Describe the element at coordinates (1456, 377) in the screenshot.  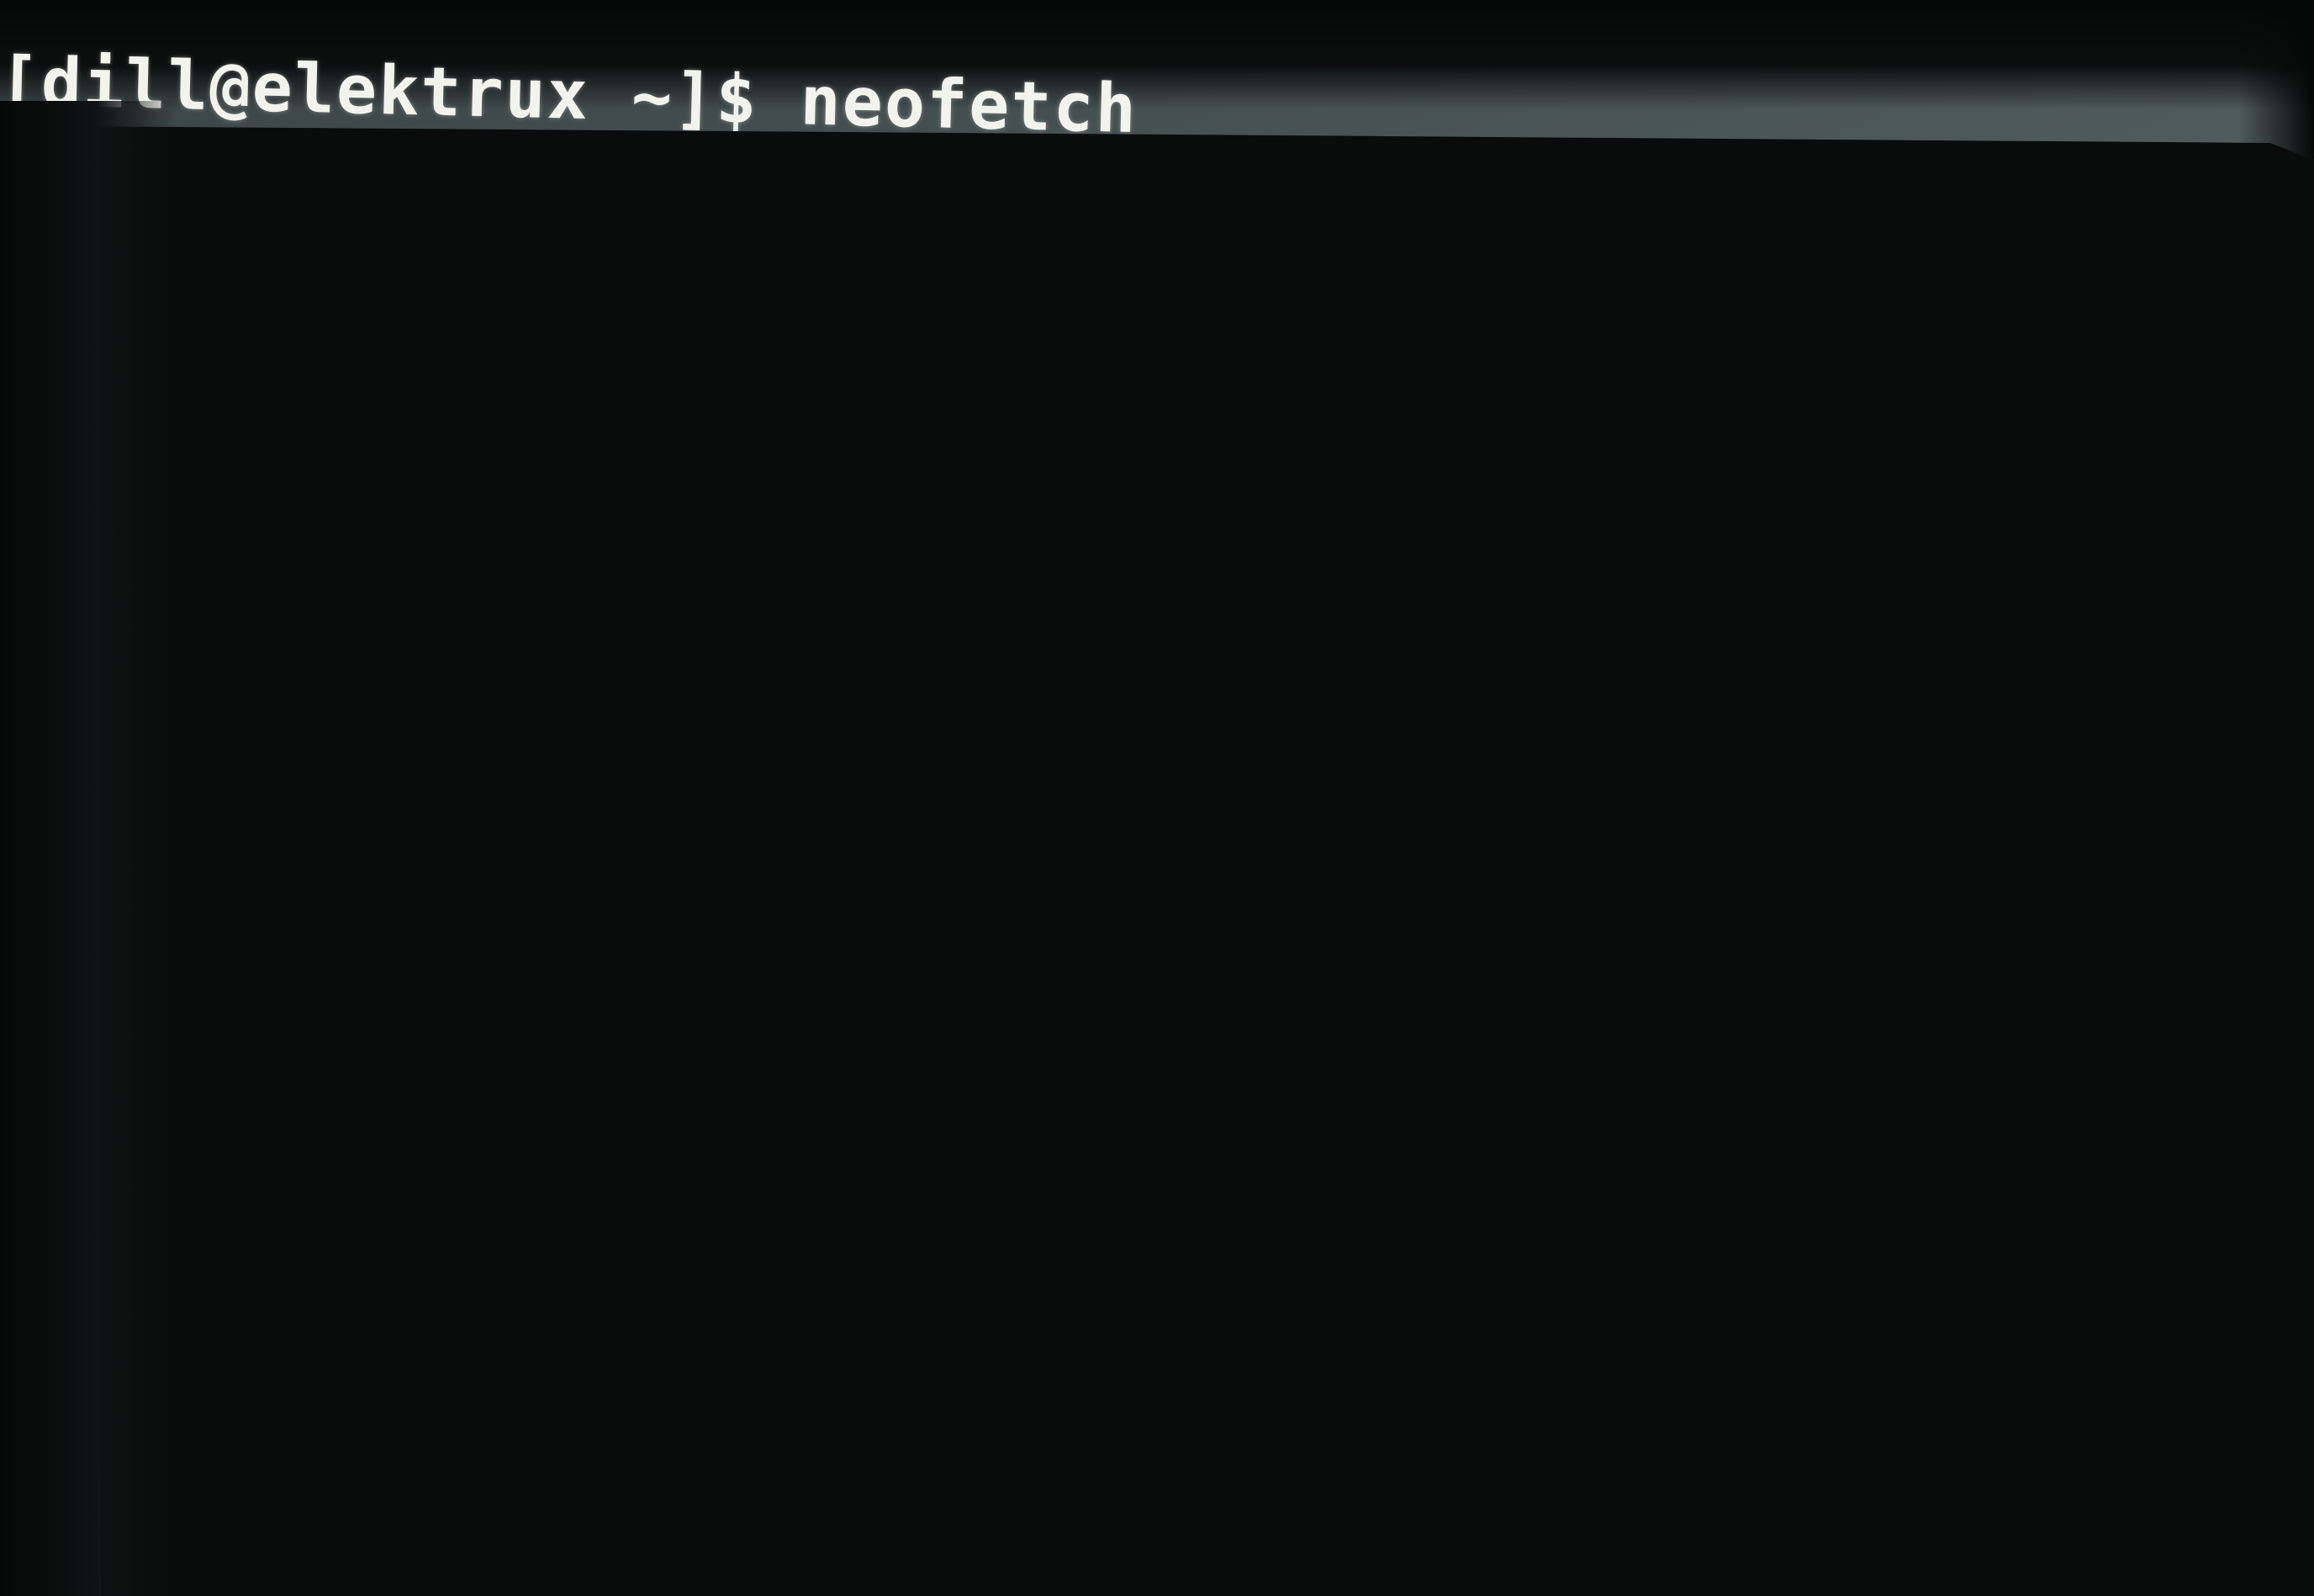
I see `info-value: Aspire 5732Z V2.06` at that location.